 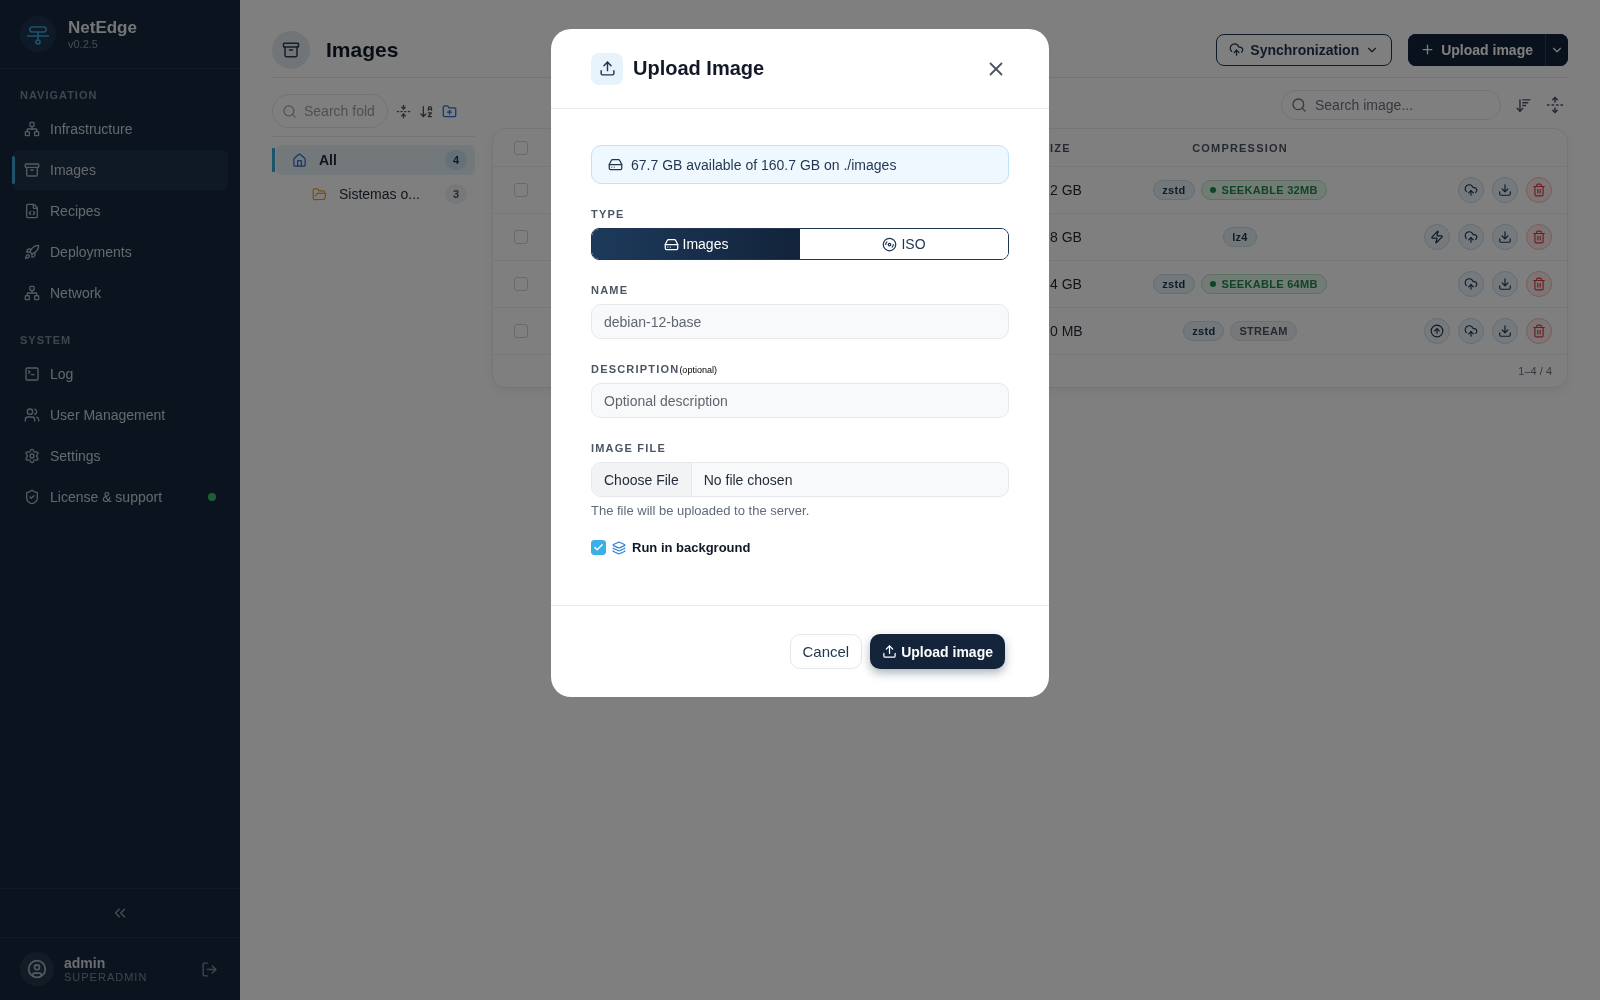 I want to click on nav-item: Log, so click(x=120, y=374).